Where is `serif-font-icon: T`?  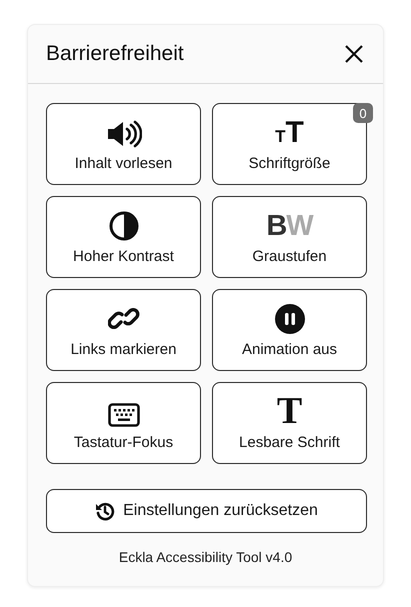
serif-font-icon: T is located at coordinates (289, 410).